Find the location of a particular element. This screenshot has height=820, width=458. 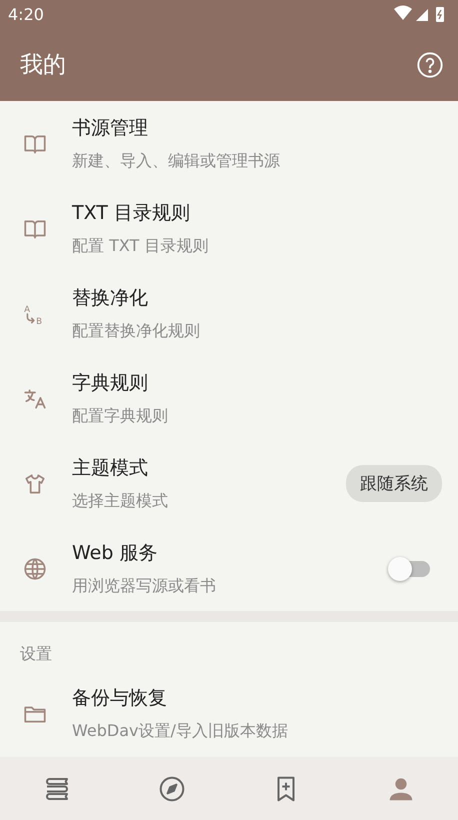

item-title: 备份与恢复 is located at coordinates (120, 698).